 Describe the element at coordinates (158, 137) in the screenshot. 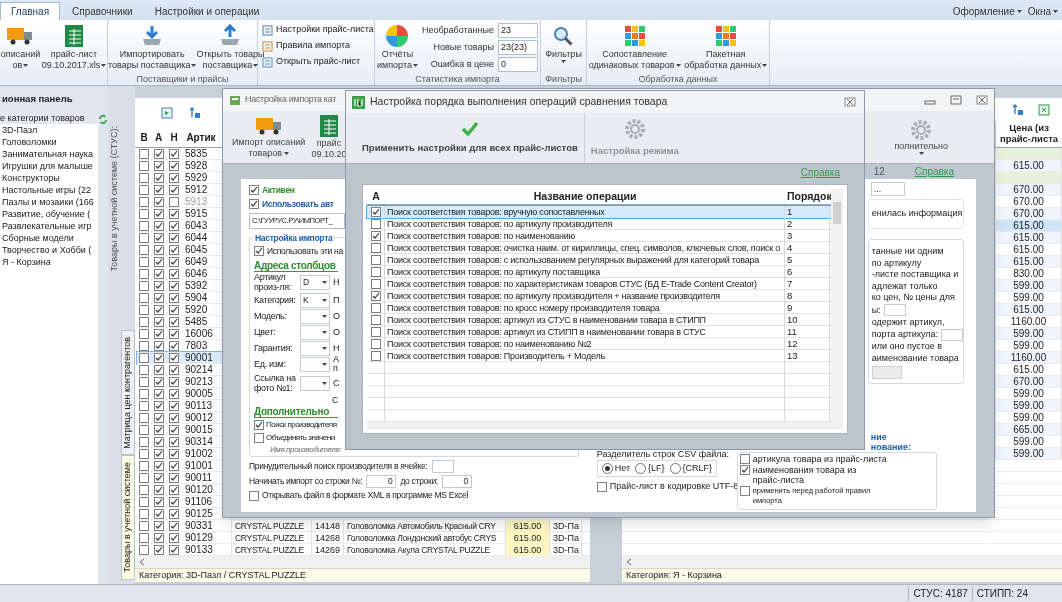

I see `column-header: А` at that location.